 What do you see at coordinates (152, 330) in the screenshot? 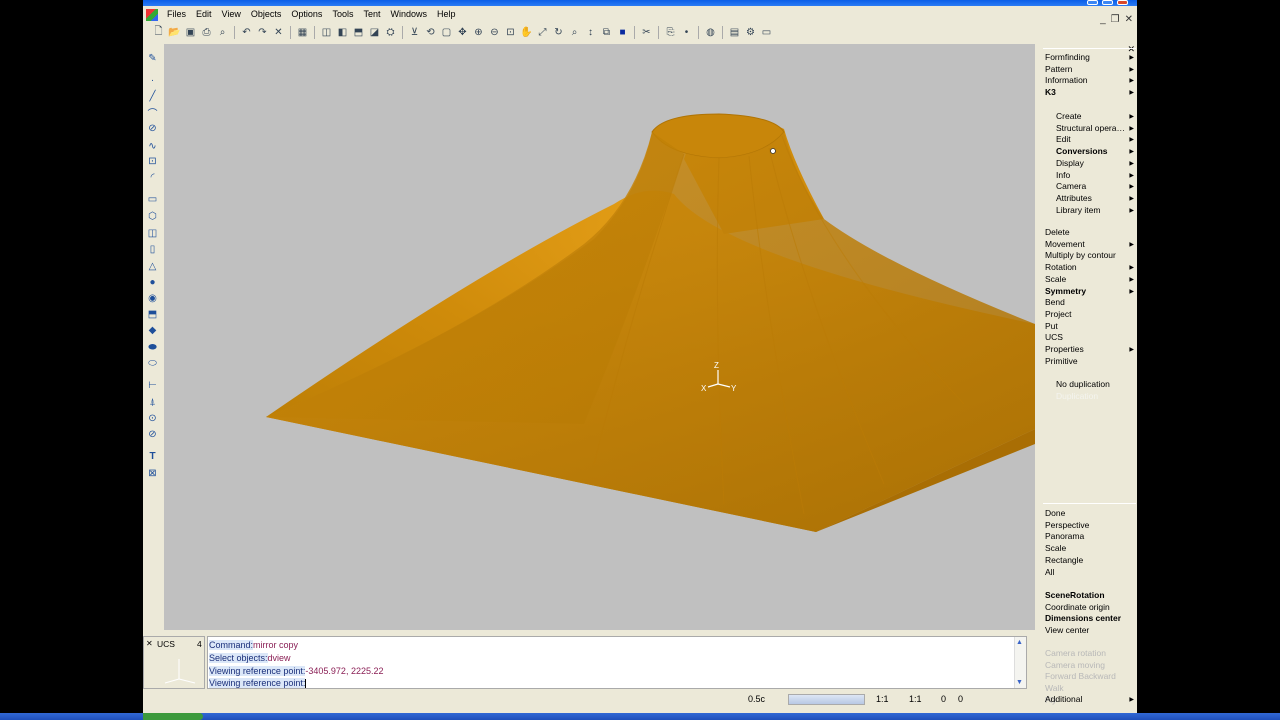
I see `revolve-icon: ◆` at bounding box center [152, 330].